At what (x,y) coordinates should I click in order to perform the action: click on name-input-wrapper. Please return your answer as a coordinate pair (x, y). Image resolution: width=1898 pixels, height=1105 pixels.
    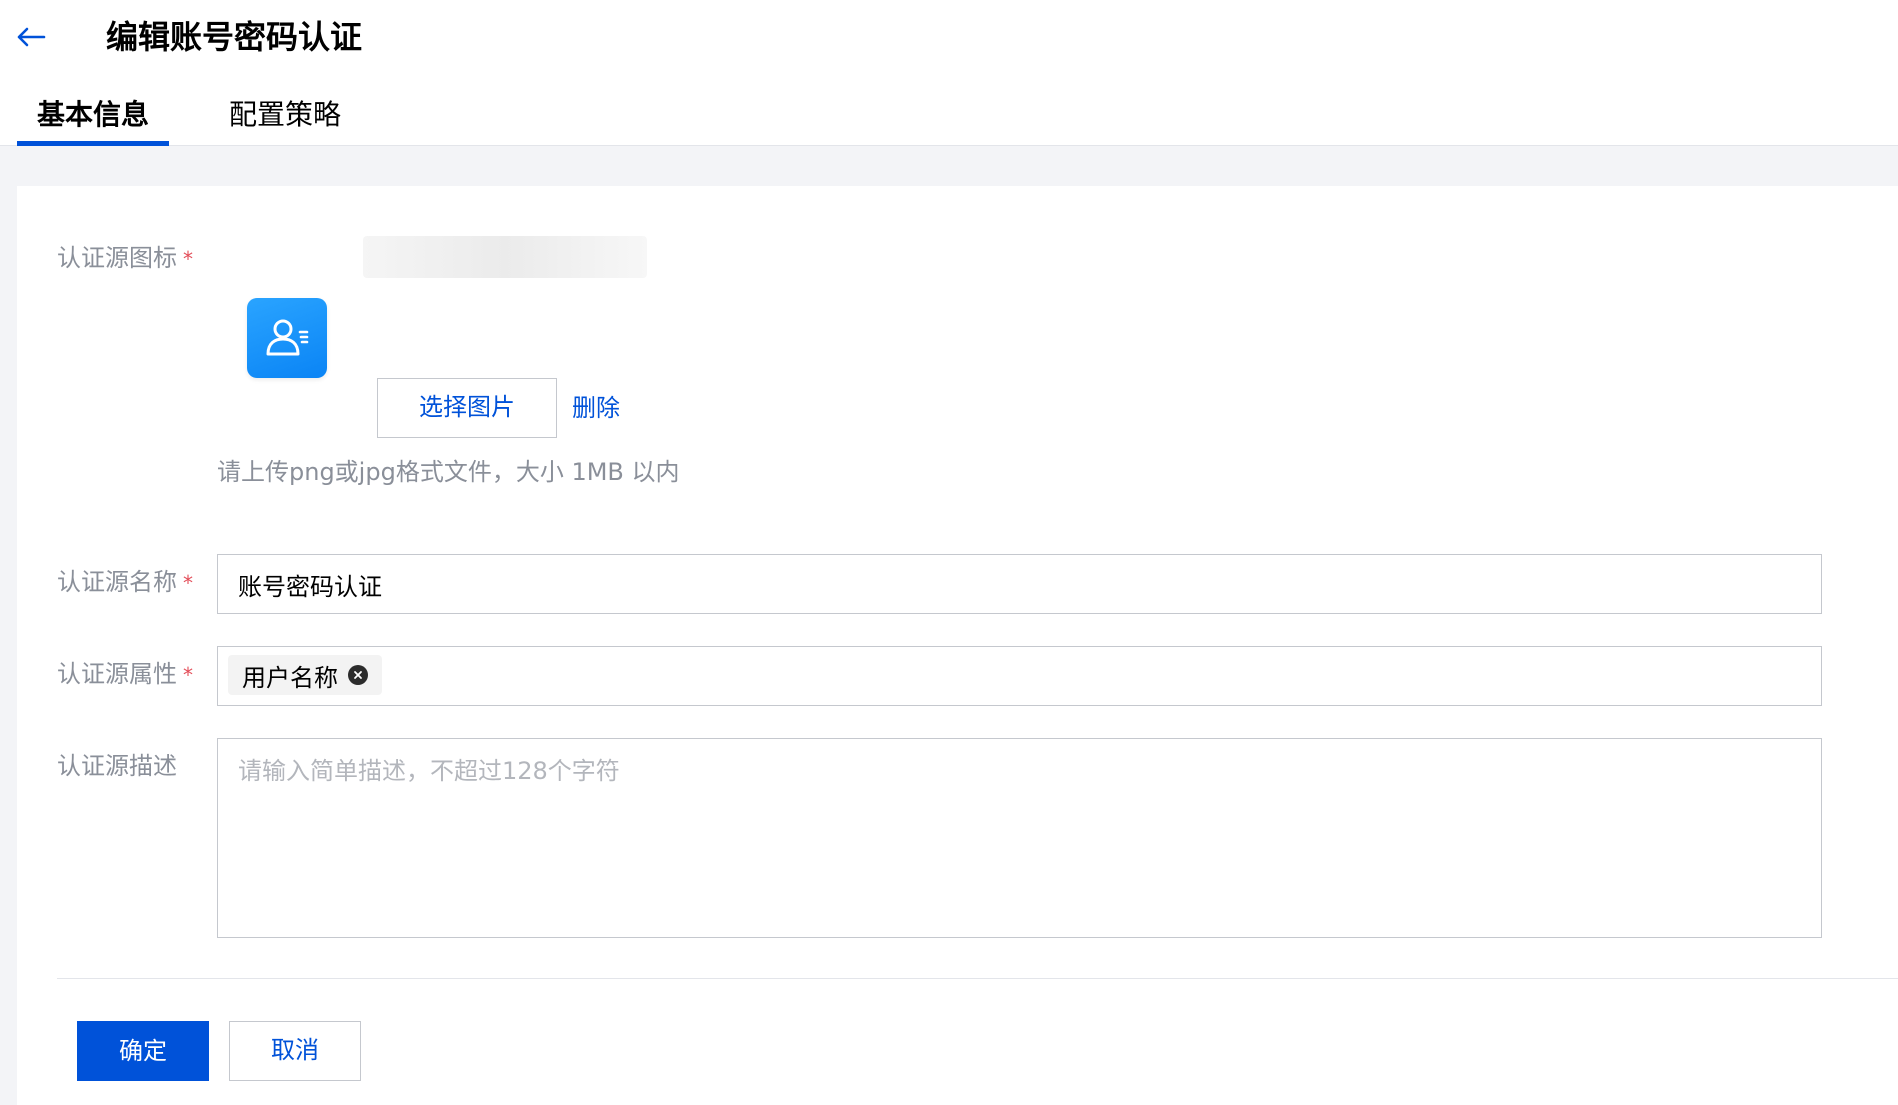
    Looking at the image, I should click on (1019, 584).